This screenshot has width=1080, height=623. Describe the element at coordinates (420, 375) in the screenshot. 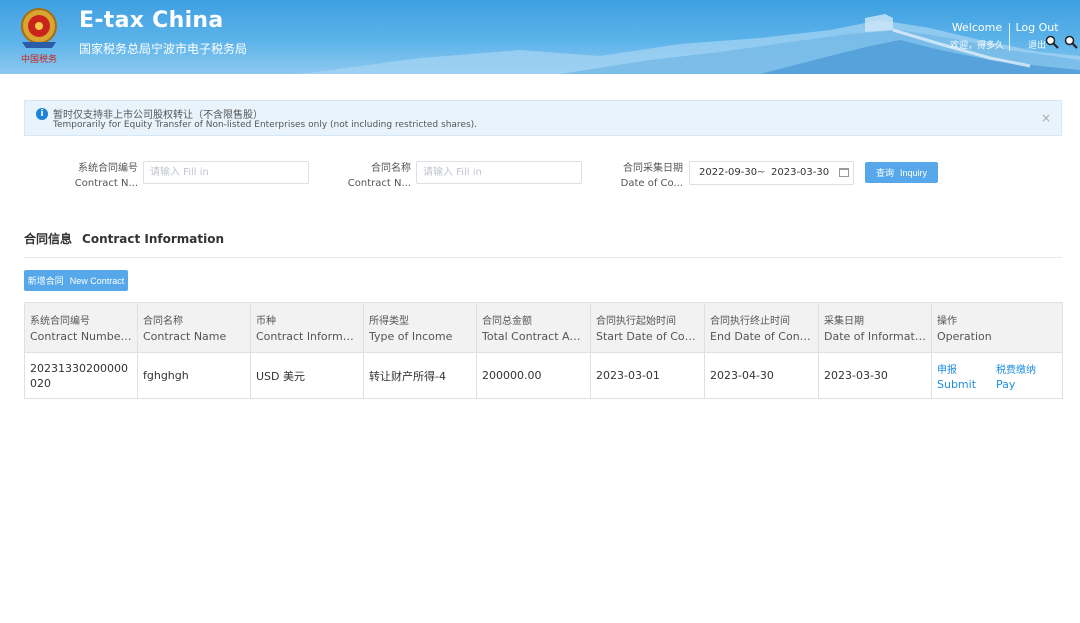

I see `cell-income-type: 转让财产所得-4` at that location.